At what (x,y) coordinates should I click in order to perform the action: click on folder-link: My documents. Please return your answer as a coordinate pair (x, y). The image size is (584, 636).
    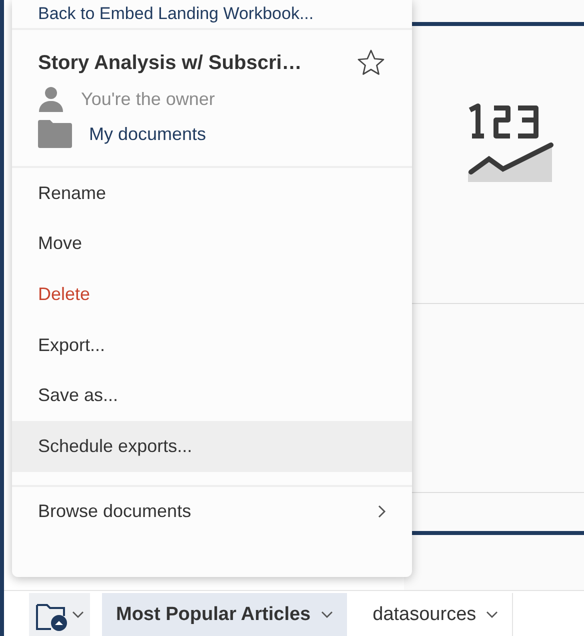
    Looking at the image, I should click on (147, 134).